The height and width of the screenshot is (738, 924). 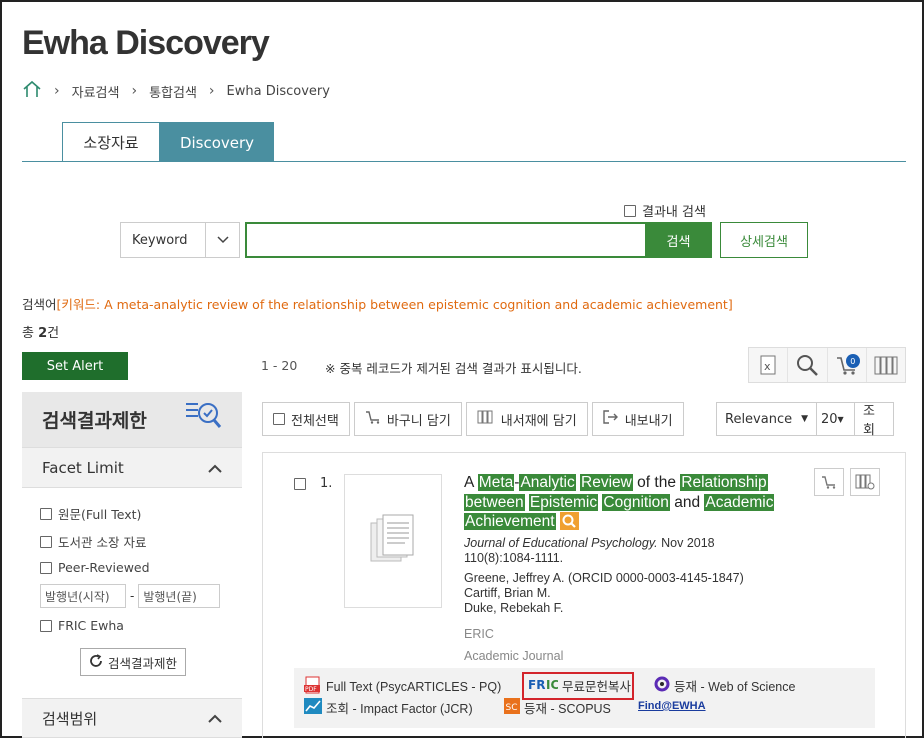 I want to click on facet-option: 도서관 소장 자료, so click(x=132, y=541).